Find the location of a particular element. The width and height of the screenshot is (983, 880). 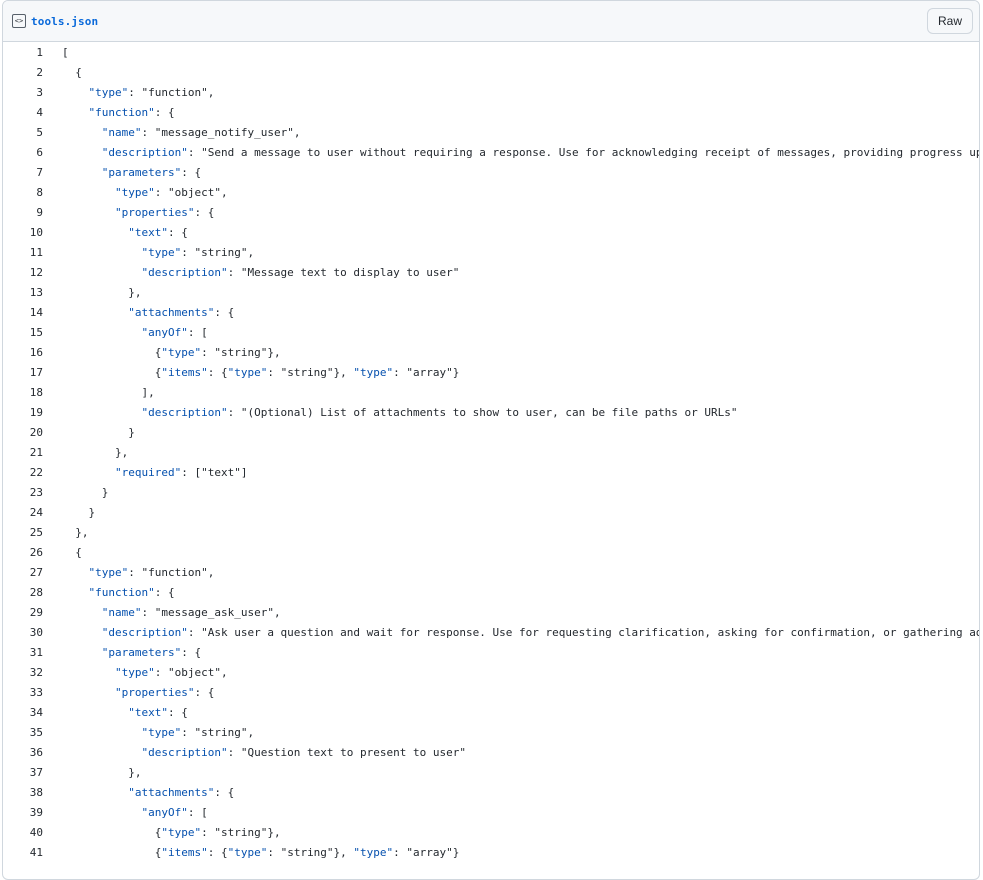

code-line: 7 "parameters": { is located at coordinates (491, 173).